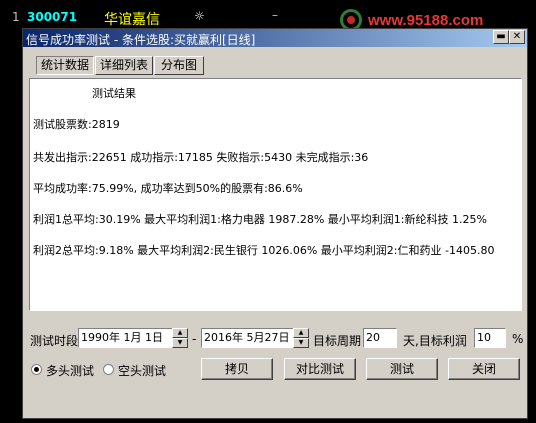 This screenshot has height=423, width=536. Describe the element at coordinates (168, 188) in the screenshot. I see `result-line-success-rate: 平均成功率:75.99%, 成功率达到50%的股票有:86.6%` at that location.